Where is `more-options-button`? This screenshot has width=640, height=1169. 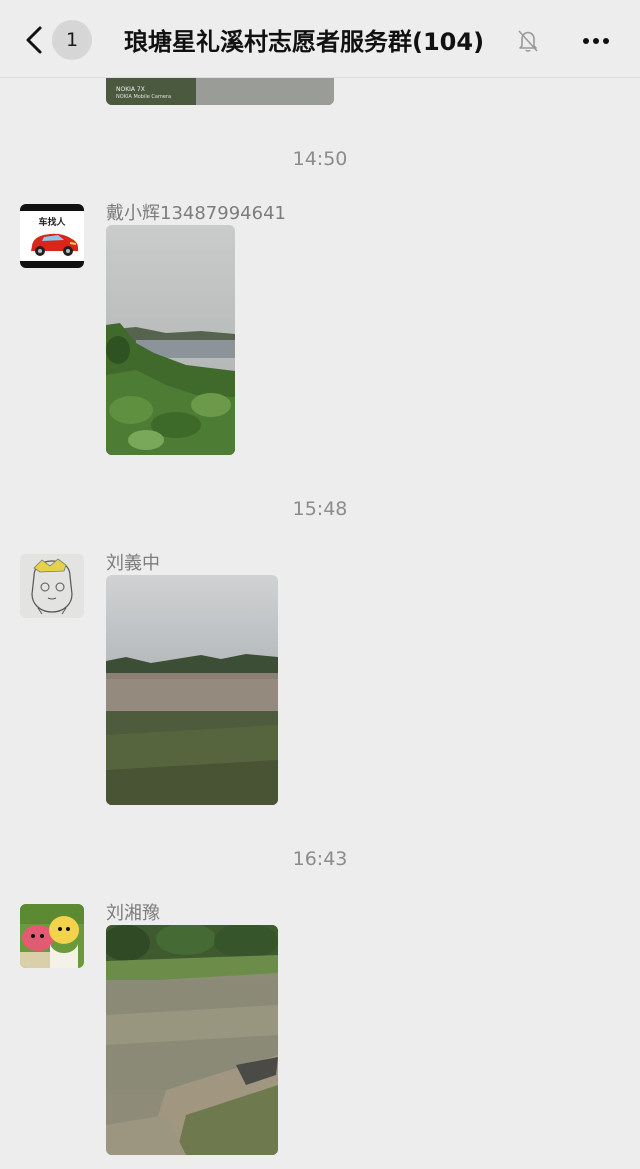 more-options-button is located at coordinates (596, 41).